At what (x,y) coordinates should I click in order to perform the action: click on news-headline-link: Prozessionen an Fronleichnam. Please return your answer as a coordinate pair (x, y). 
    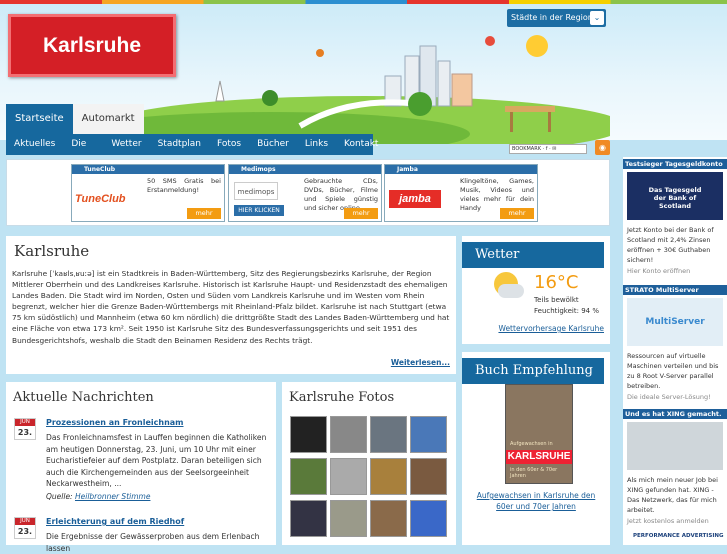
    Looking at the image, I should click on (115, 422).